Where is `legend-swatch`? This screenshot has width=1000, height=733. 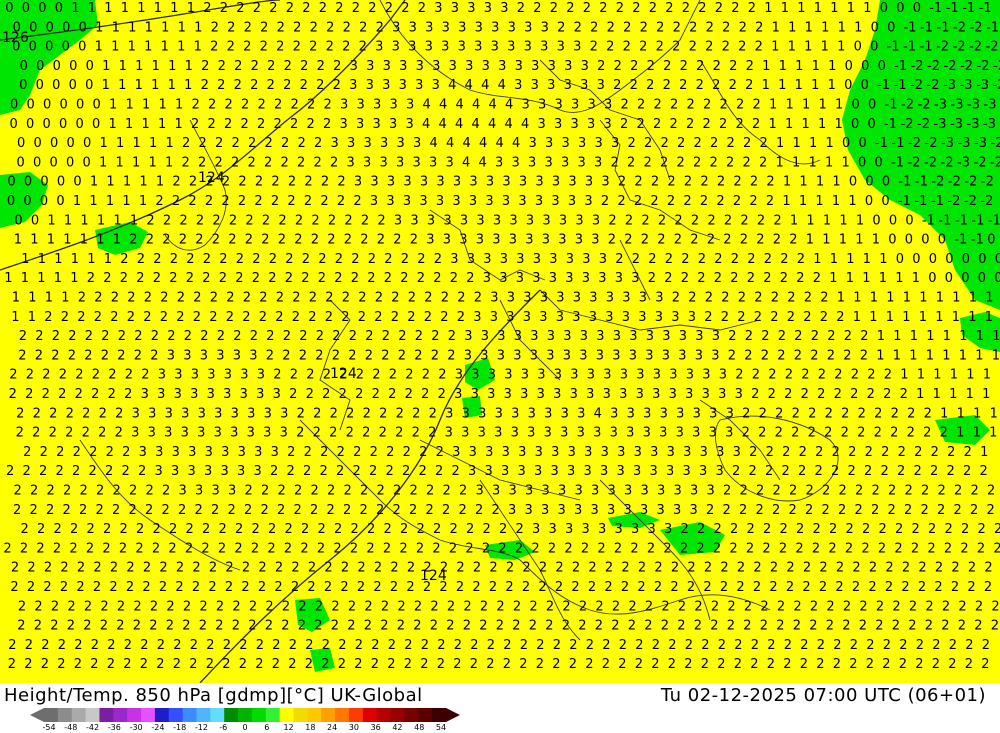
legend-swatch is located at coordinates (231, 715).